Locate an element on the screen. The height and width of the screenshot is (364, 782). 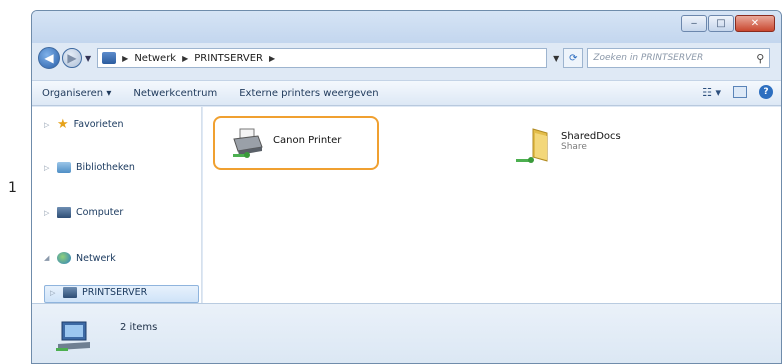
item-subtitle: Share is located at coordinates (574, 147).